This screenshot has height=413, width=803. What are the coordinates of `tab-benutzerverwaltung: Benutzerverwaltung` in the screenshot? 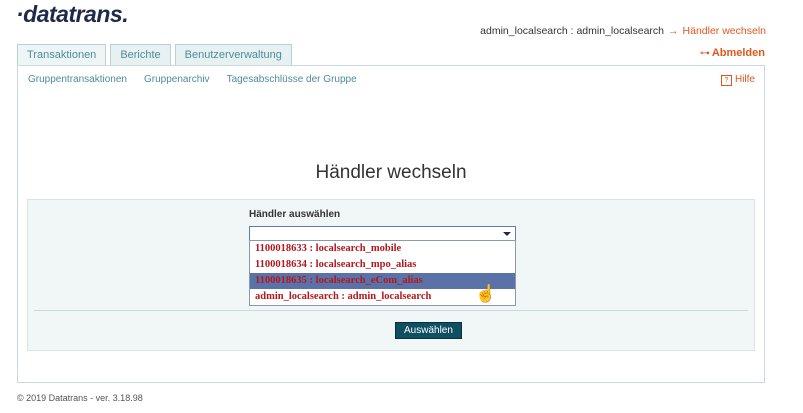 It's located at (233, 54).